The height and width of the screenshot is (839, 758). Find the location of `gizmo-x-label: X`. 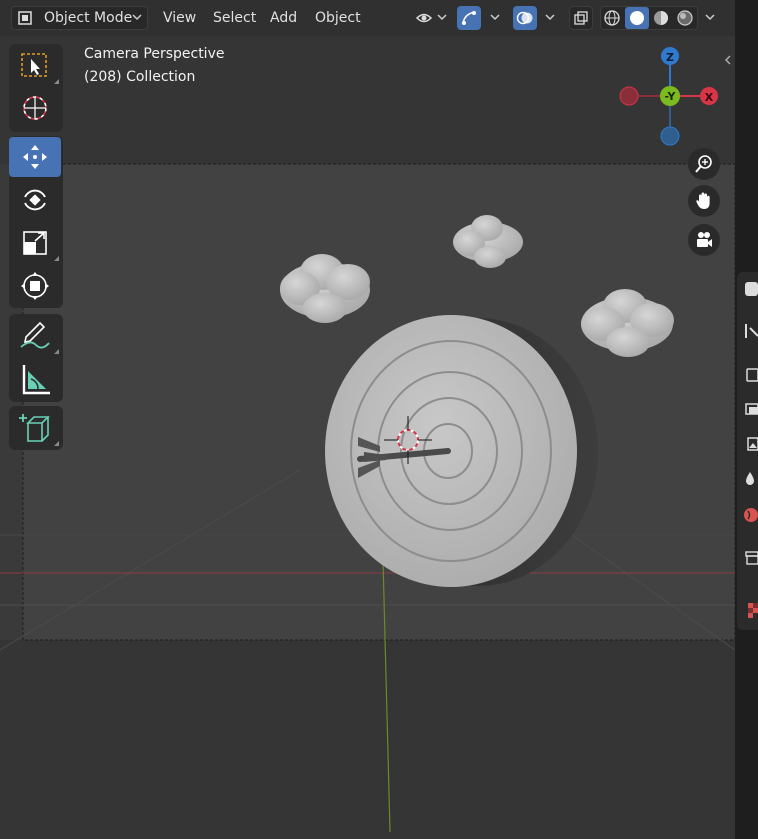

gizmo-x-label: X is located at coordinates (709, 97).